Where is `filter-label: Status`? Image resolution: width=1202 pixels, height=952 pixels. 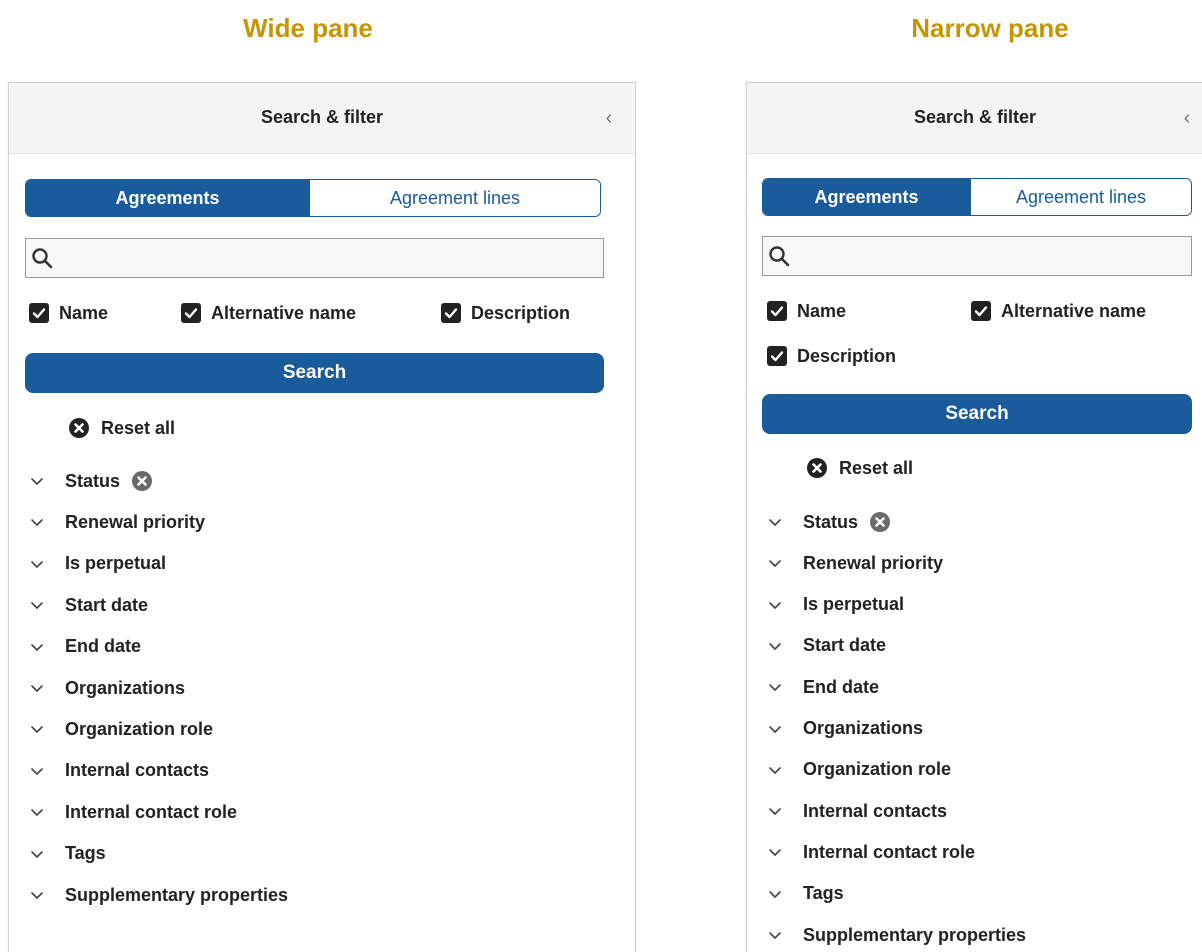
filter-label: Status is located at coordinates (93, 480).